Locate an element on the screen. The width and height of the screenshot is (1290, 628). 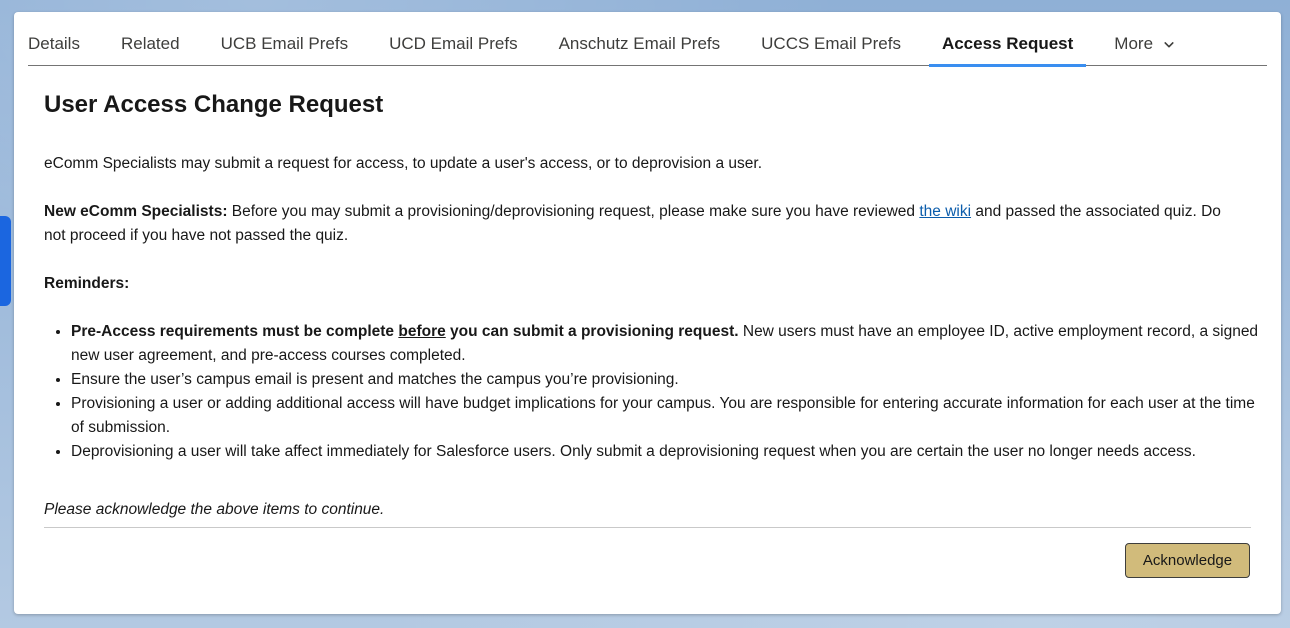
utility-side-tab is located at coordinates (5, 261).